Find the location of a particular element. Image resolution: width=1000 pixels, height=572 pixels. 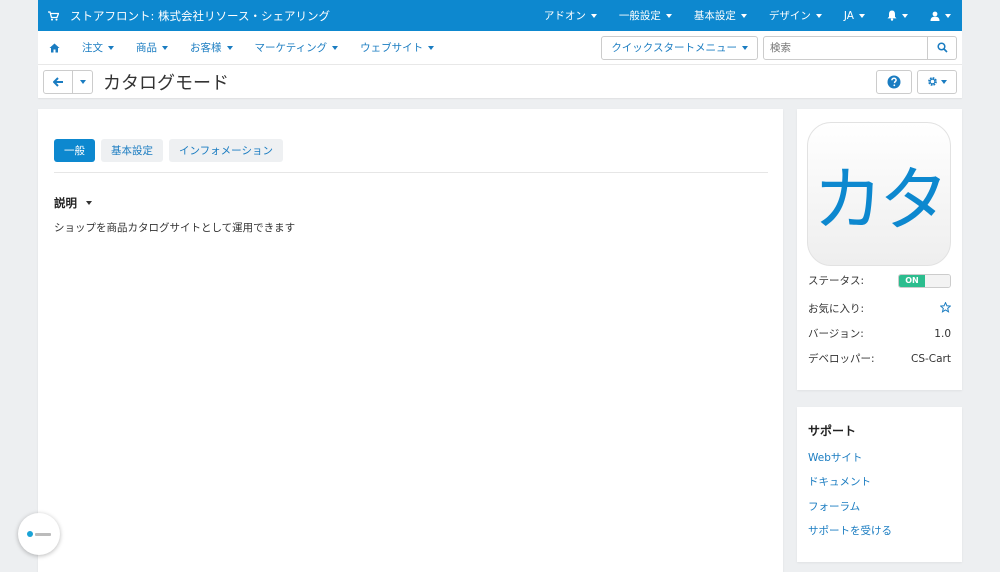

cart-icon is located at coordinates (55, 15).